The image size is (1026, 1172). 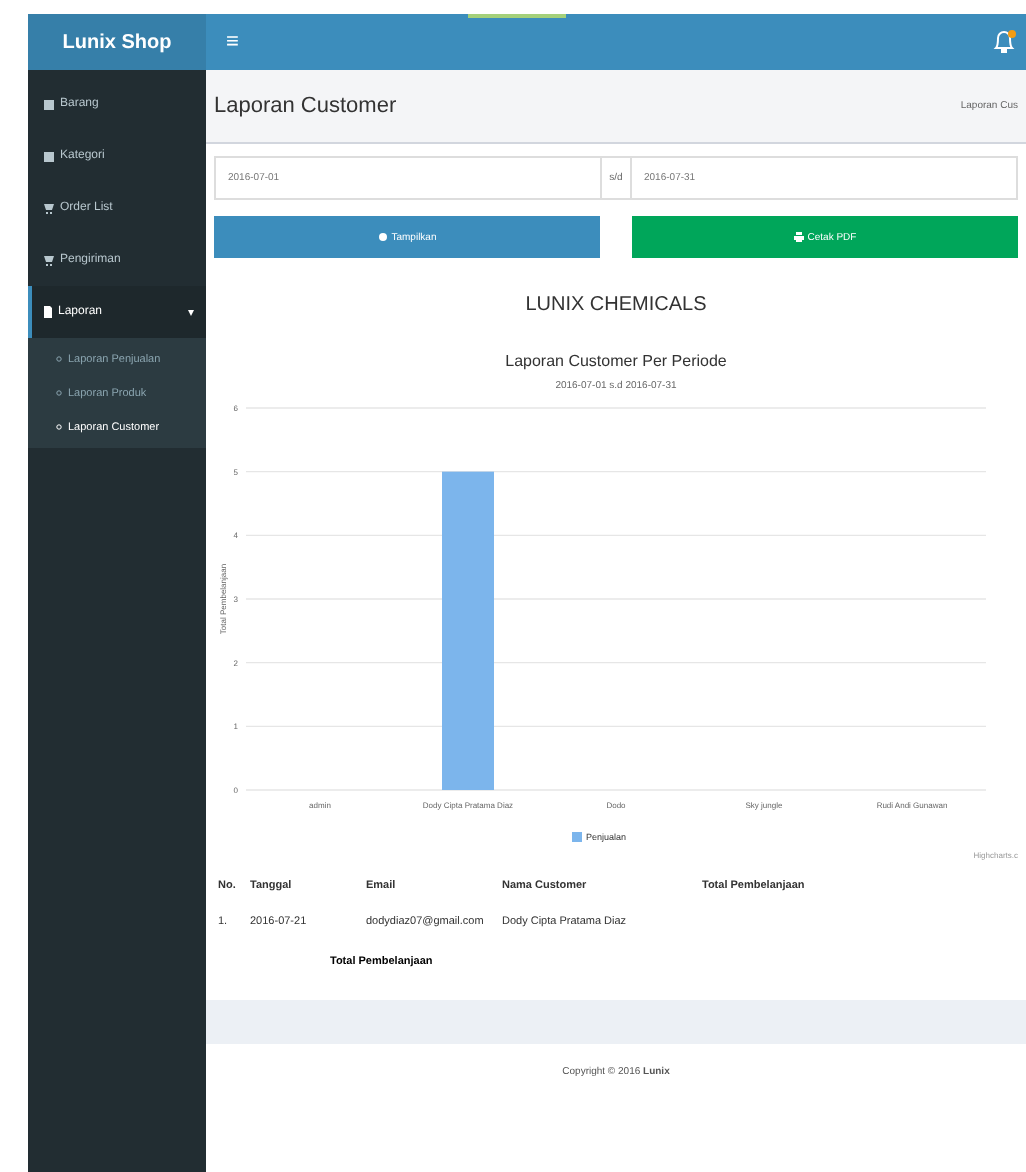 What do you see at coordinates (616, 361) in the screenshot?
I see `chart-title: Laporan Customer Per Periode` at bounding box center [616, 361].